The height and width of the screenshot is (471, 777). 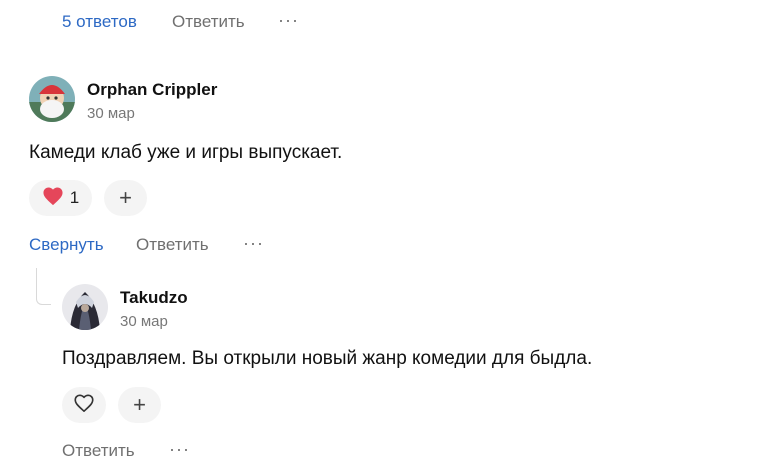 What do you see at coordinates (144, 321) in the screenshot?
I see `reply-date: 30 мар` at bounding box center [144, 321].